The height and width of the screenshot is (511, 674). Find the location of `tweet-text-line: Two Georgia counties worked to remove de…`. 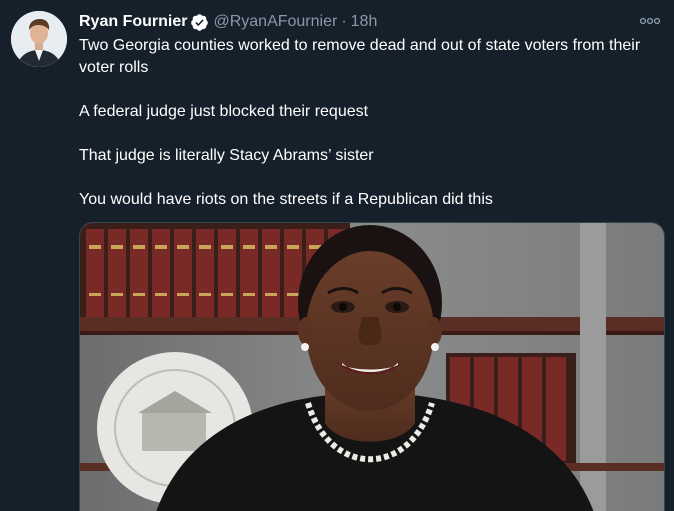

tweet-text-line: Two Georgia counties worked to remove de… is located at coordinates (360, 56).